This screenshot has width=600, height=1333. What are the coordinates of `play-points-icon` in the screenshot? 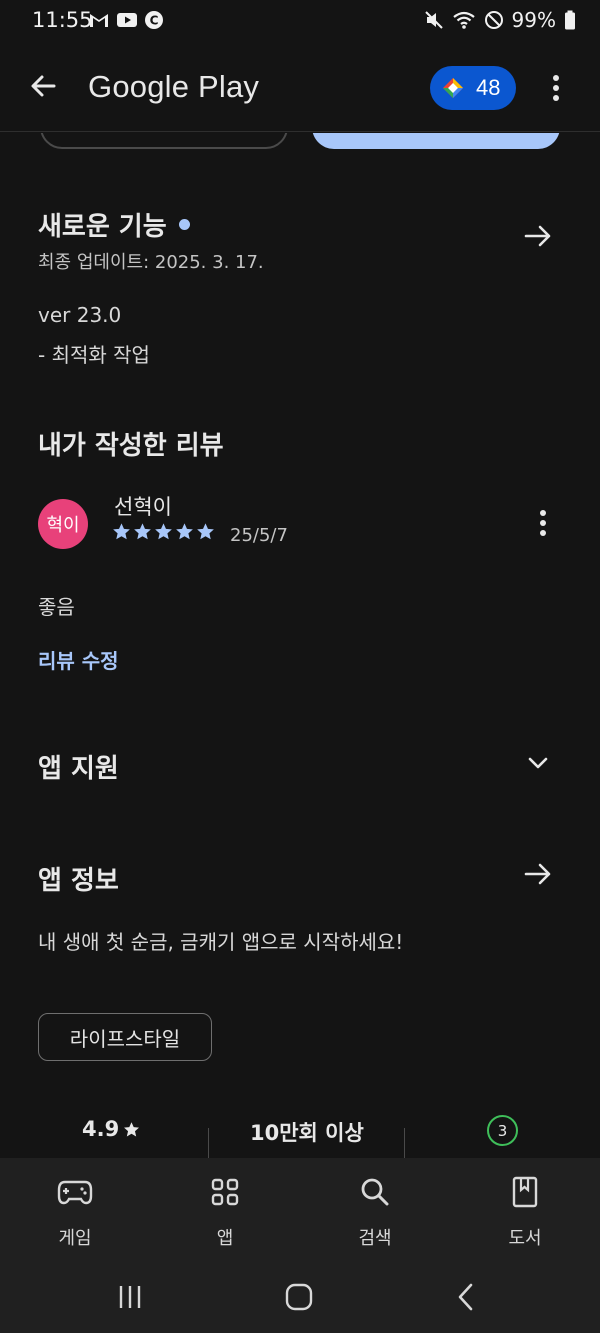 It's located at (453, 88).